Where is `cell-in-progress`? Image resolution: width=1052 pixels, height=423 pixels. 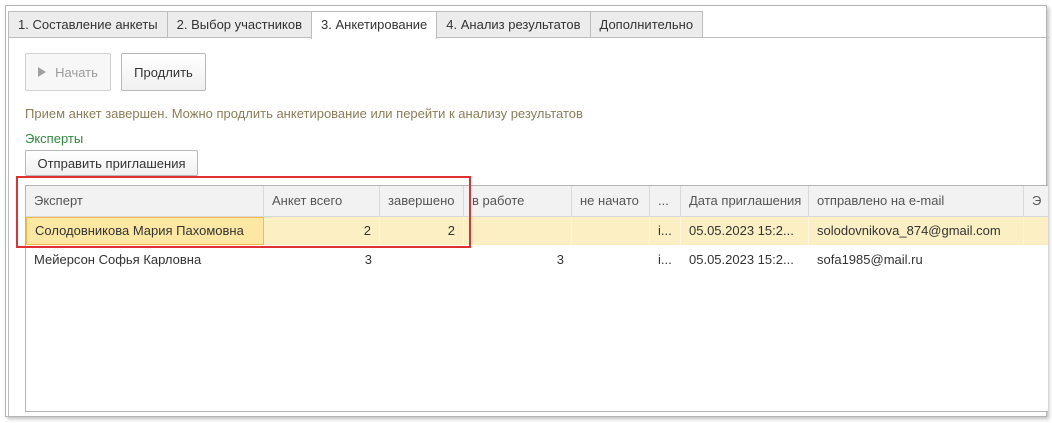
cell-in-progress is located at coordinates (518, 231).